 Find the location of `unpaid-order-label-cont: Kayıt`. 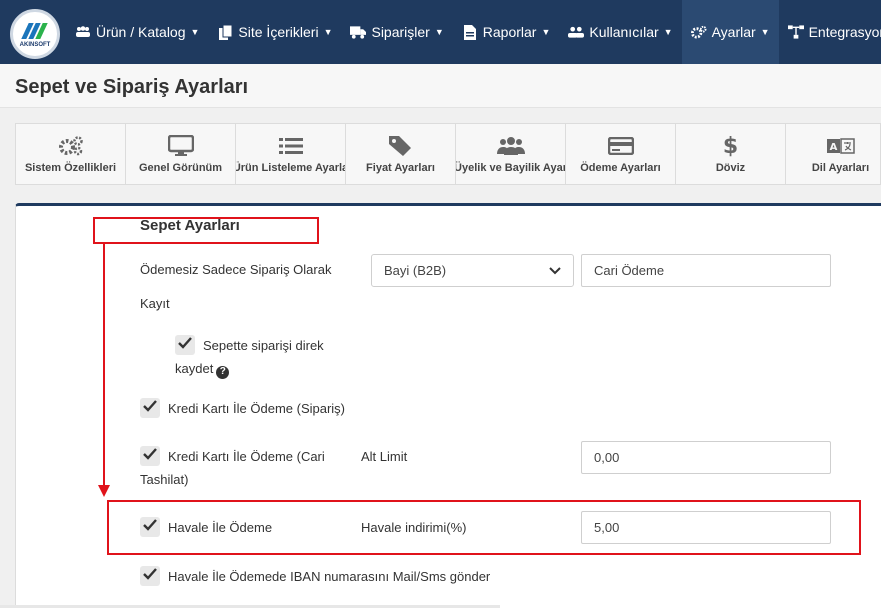

unpaid-order-label-cont: Kayıt is located at coordinates (155, 303).